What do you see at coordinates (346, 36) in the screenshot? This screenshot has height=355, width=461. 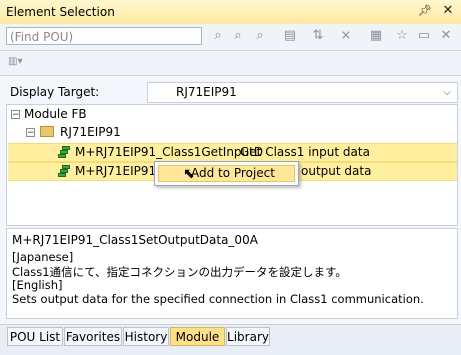 I see `filter-clear-icon: ⨯` at bounding box center [346, 36].